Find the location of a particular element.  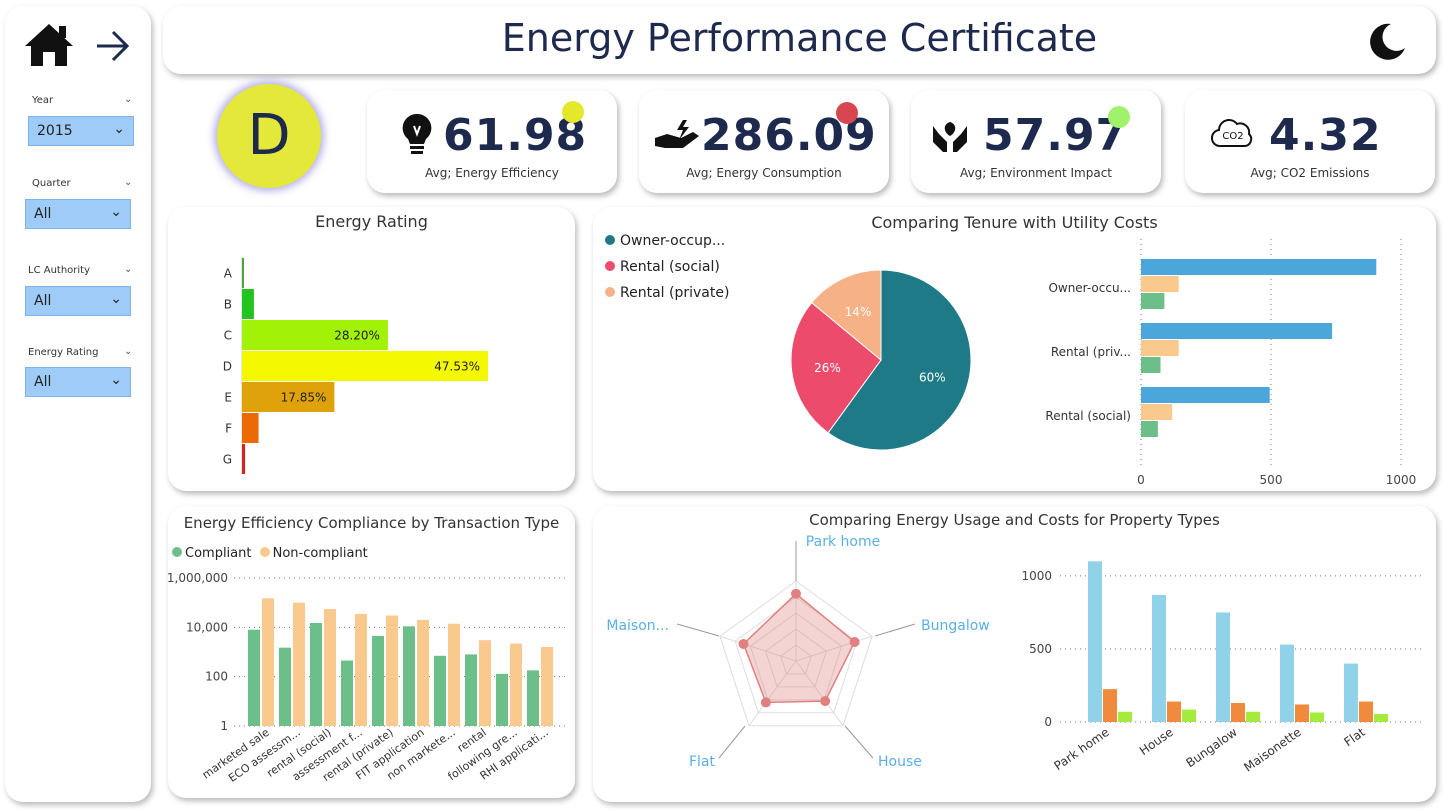

lightbulb-icon is located at coordinates (417, 133).